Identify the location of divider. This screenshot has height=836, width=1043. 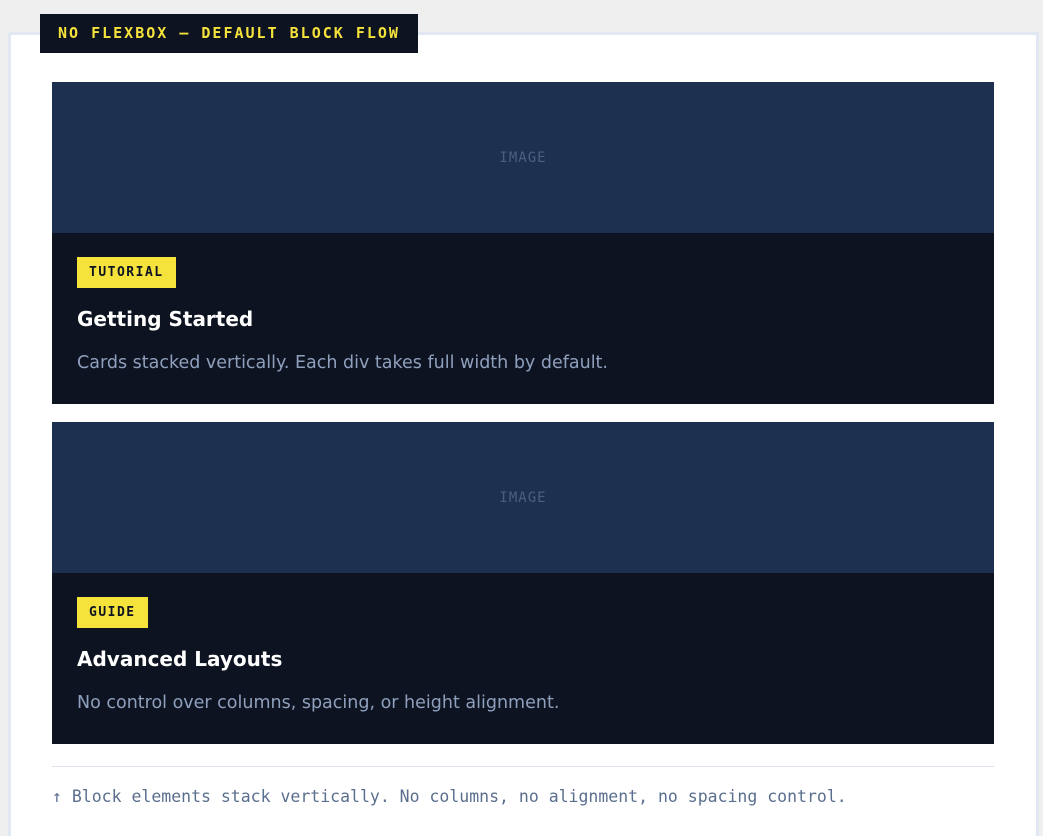
(523, 766).